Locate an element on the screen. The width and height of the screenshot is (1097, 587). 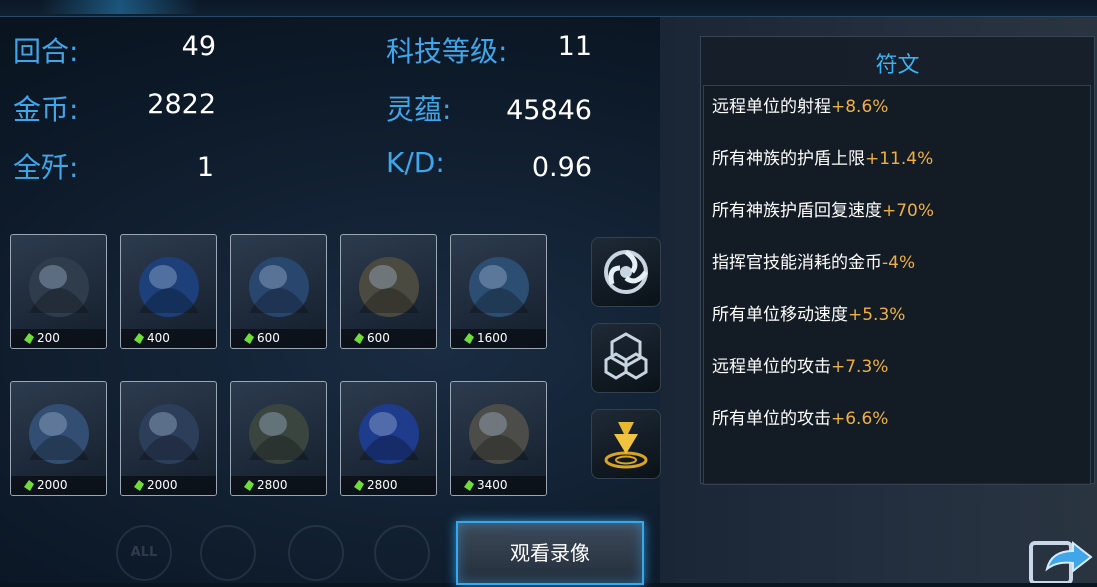
watch-replay-button: 观看录像 is located at coordinates (550, 553).